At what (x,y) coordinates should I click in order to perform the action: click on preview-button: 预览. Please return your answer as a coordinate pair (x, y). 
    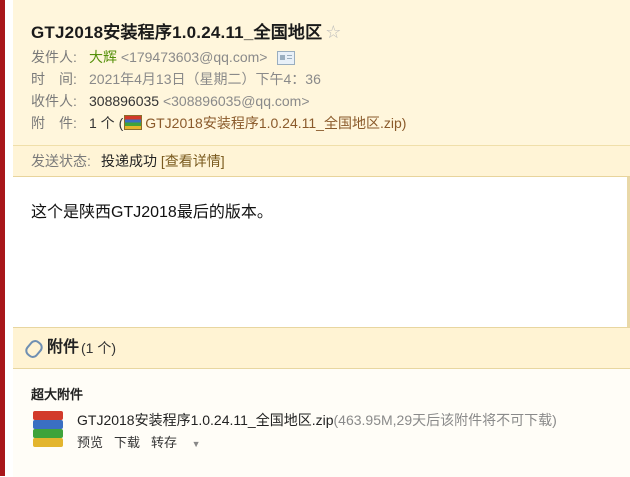
    Looking at the image, I should click on (90, 442).